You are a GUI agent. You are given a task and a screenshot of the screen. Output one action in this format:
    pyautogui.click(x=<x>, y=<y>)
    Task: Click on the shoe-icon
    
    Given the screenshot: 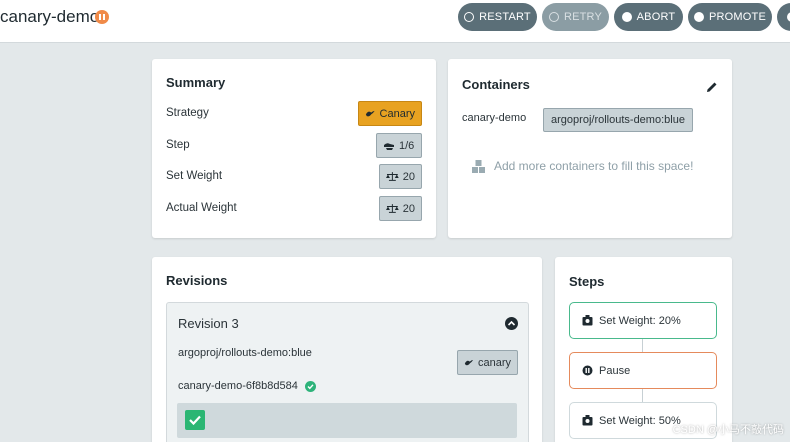 What is the action you would take?
    pyautogui.click(x=389, y=146)
    